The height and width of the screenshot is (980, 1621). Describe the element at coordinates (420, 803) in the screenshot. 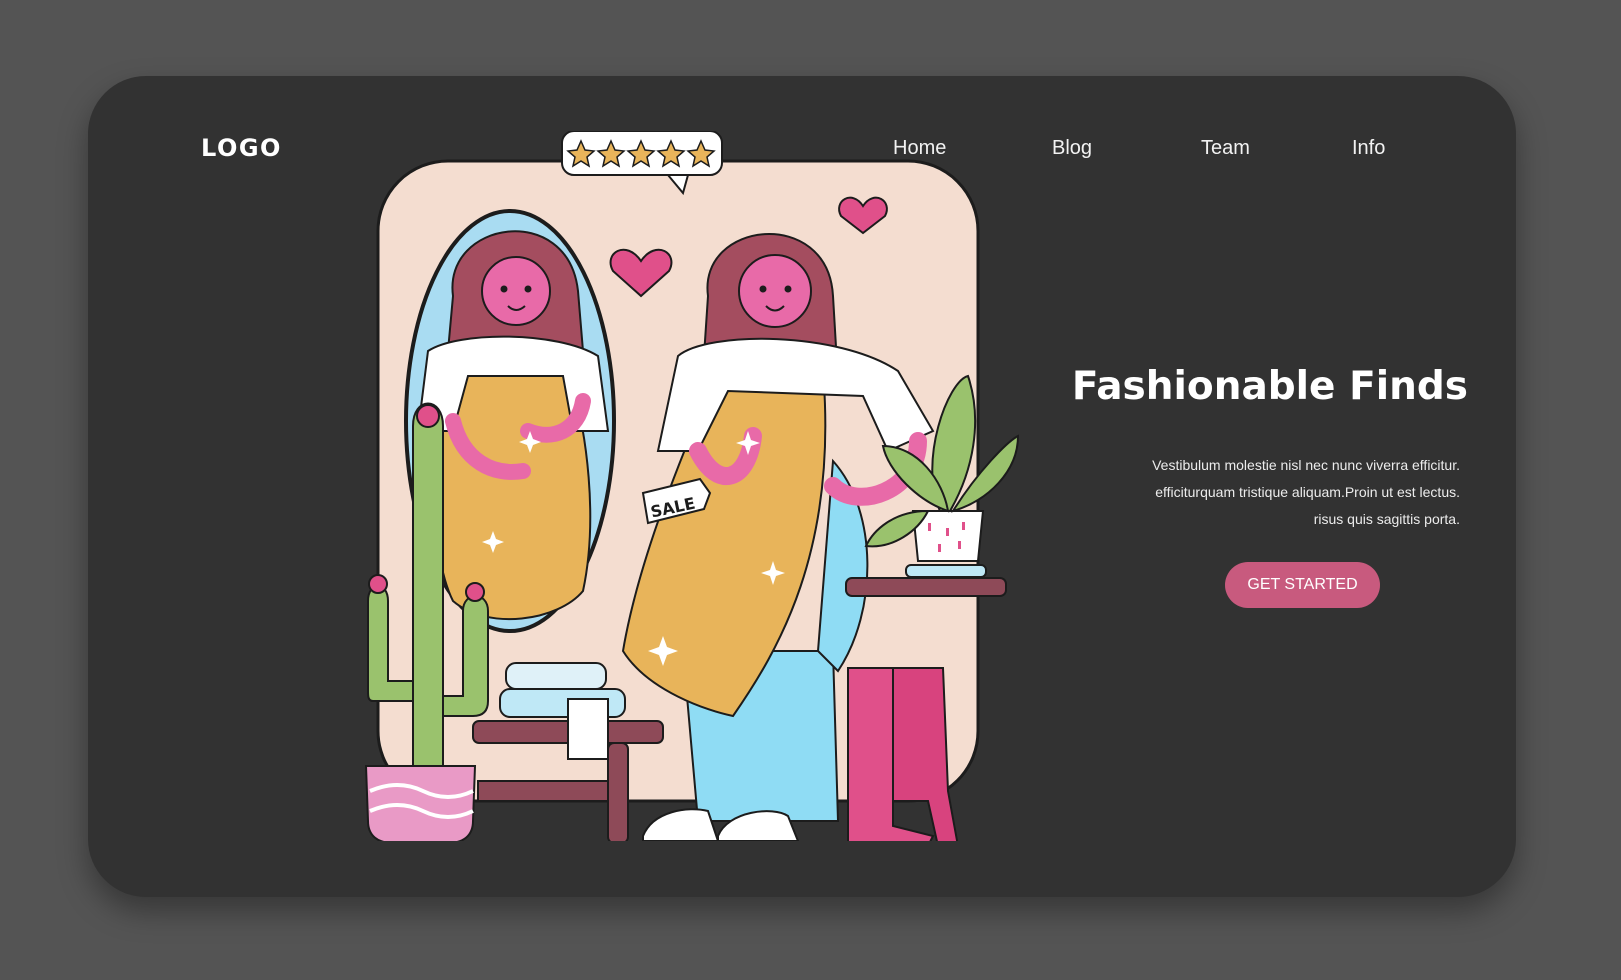

I see `pot-icon` at that location.